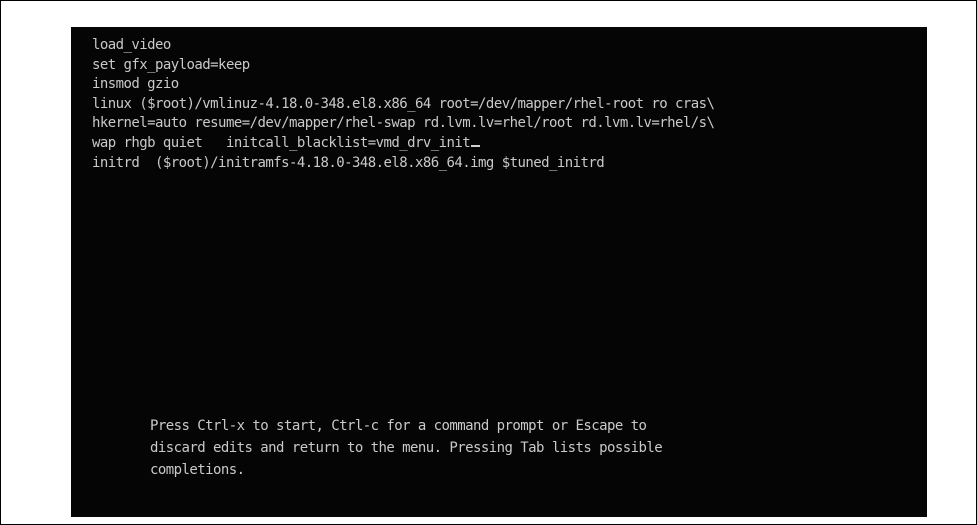  What do you see at coordinates (476, 145) in the screenshot?
I see `text-cursor` at bounding box center [476, 145].